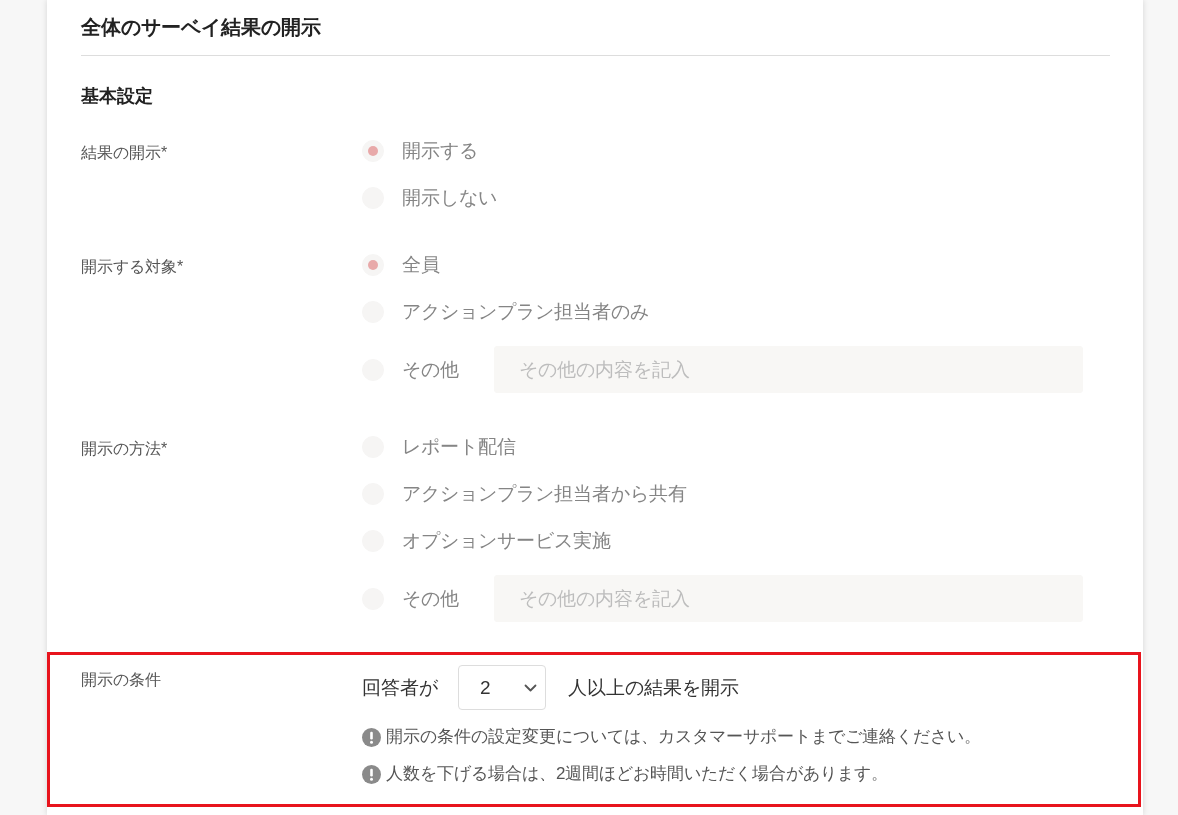 Image resolution: width=1178 pixels, height=815 pixels. What do you see at coordinates (421, 265) in the screenshot?
I see `radio-label: 全員` at bounding box center [421, 265].